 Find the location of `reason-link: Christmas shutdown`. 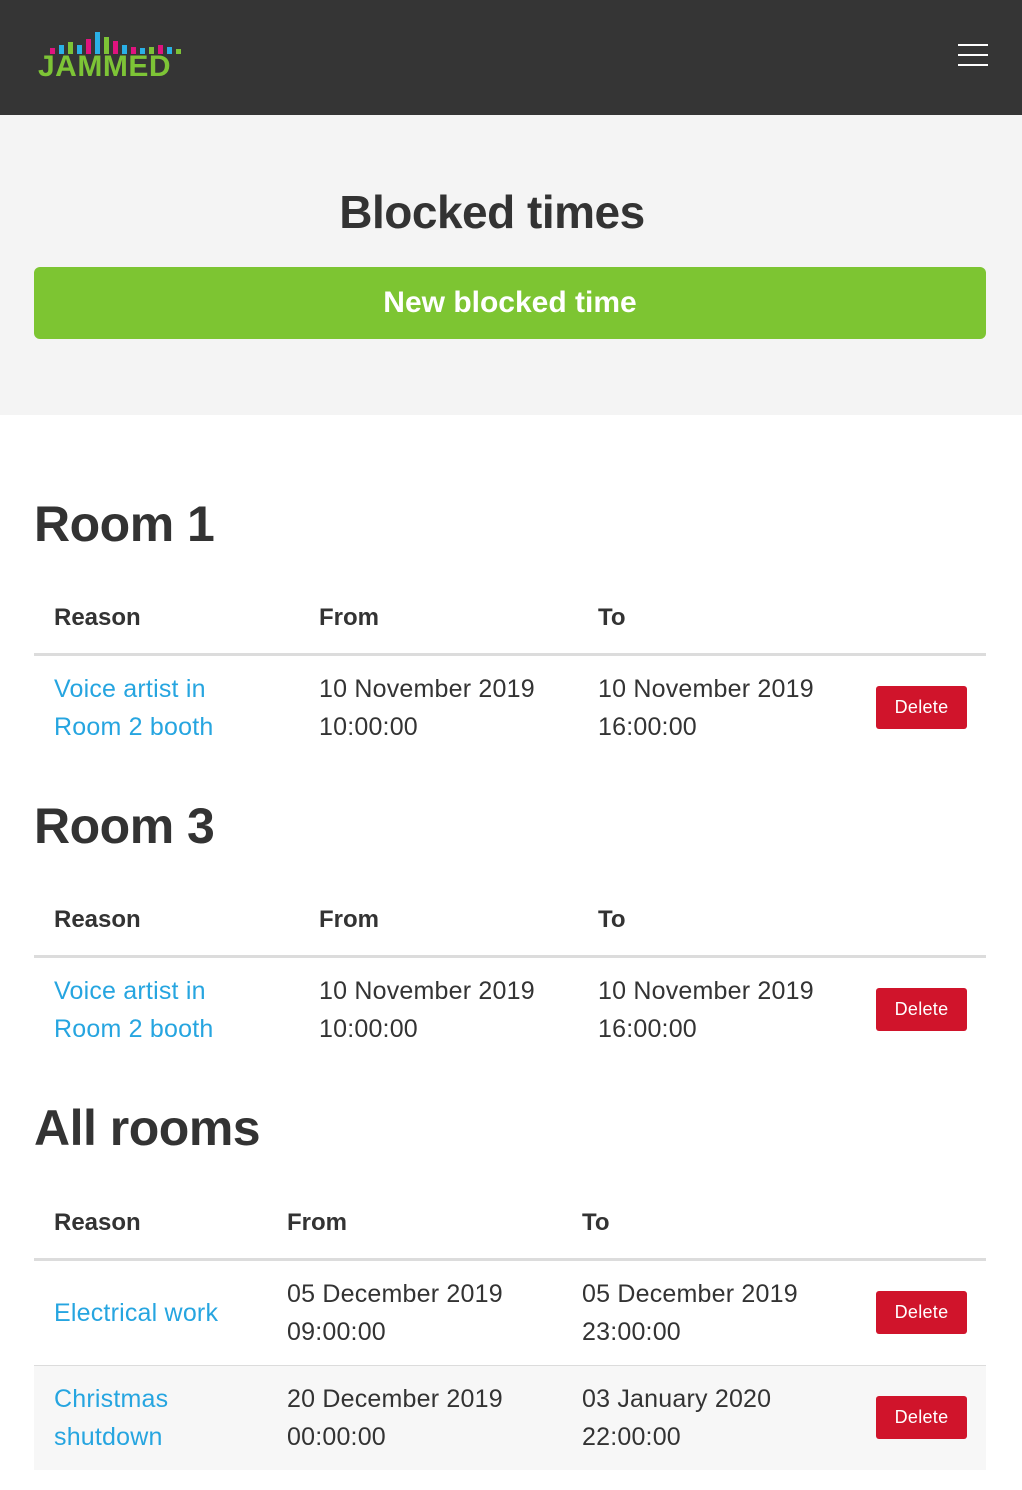

reason-link: Christmas shutdown is located at coordinates (111, 1418).